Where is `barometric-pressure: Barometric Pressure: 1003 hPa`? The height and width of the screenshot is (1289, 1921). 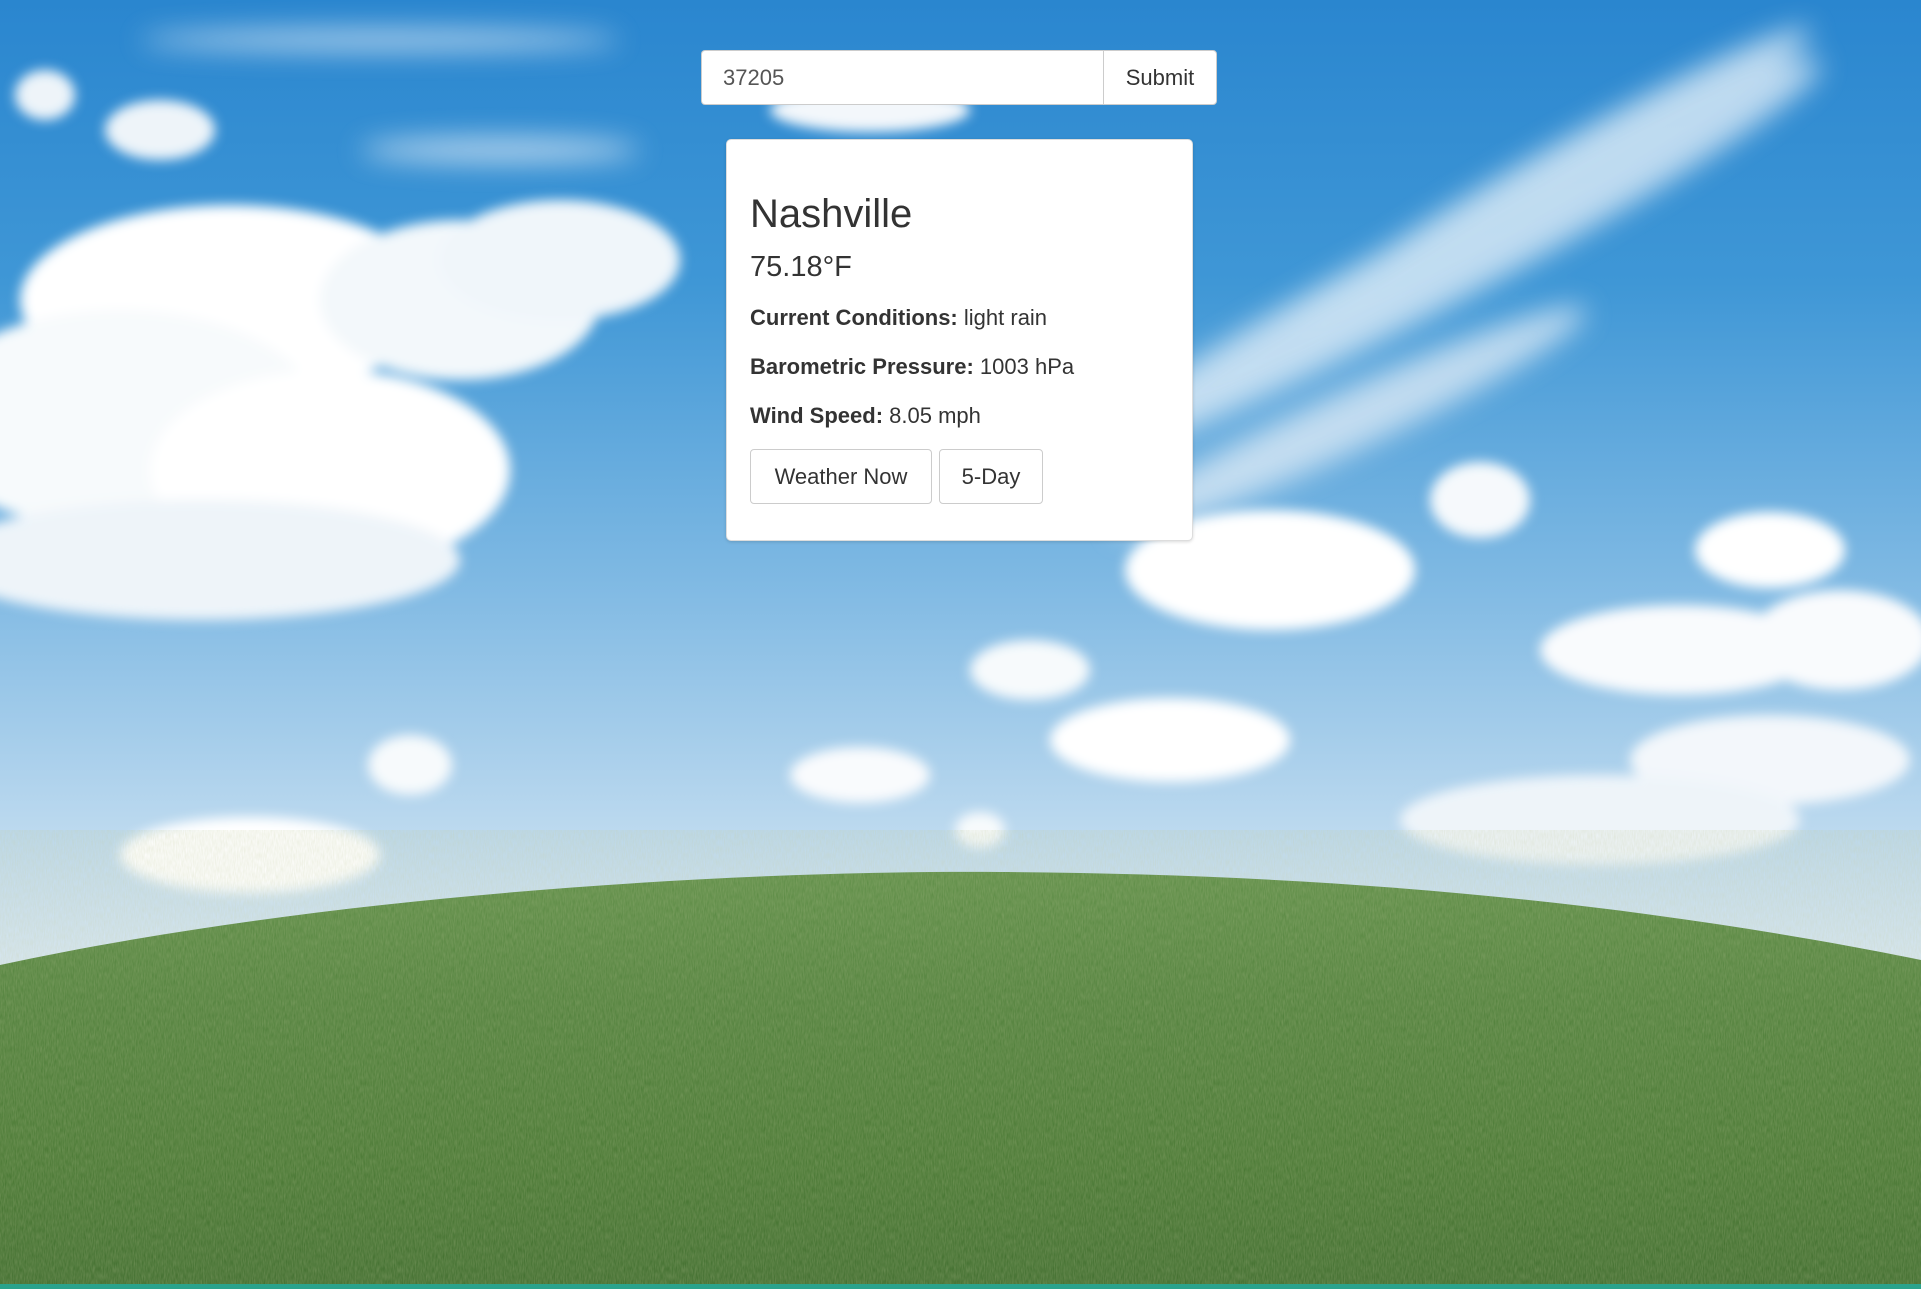 barometric-pressure: Barometric Pressure: 1003 hPa is located at coordinates (912, 367).